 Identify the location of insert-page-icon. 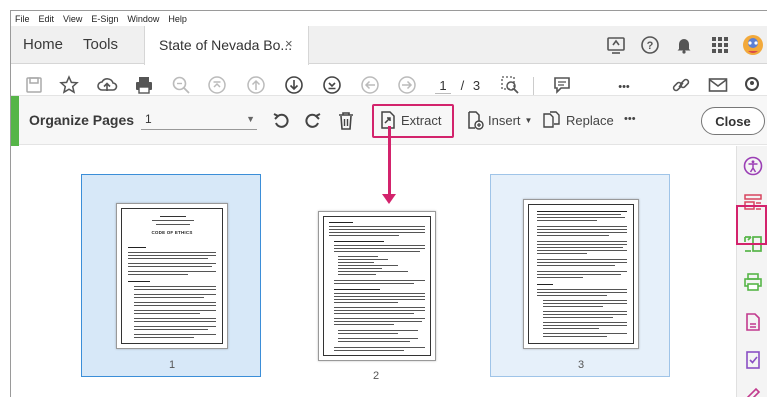
(476, 120).